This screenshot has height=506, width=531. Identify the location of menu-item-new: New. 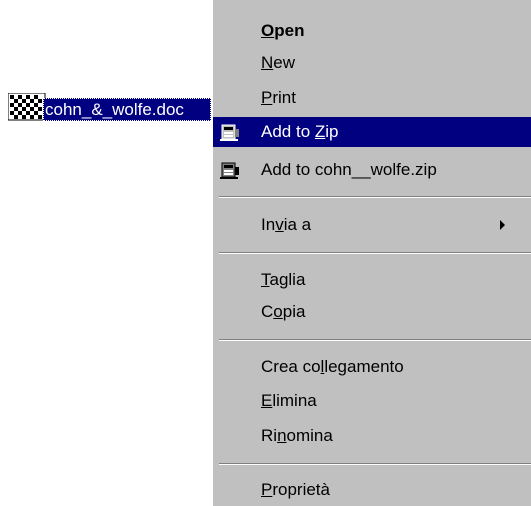
(372, 63).